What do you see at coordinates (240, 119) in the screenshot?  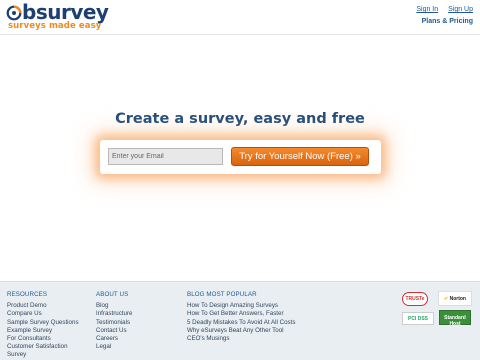 I see `hero-title: Create a survey, easy and free` at bounding box center [240, 119].